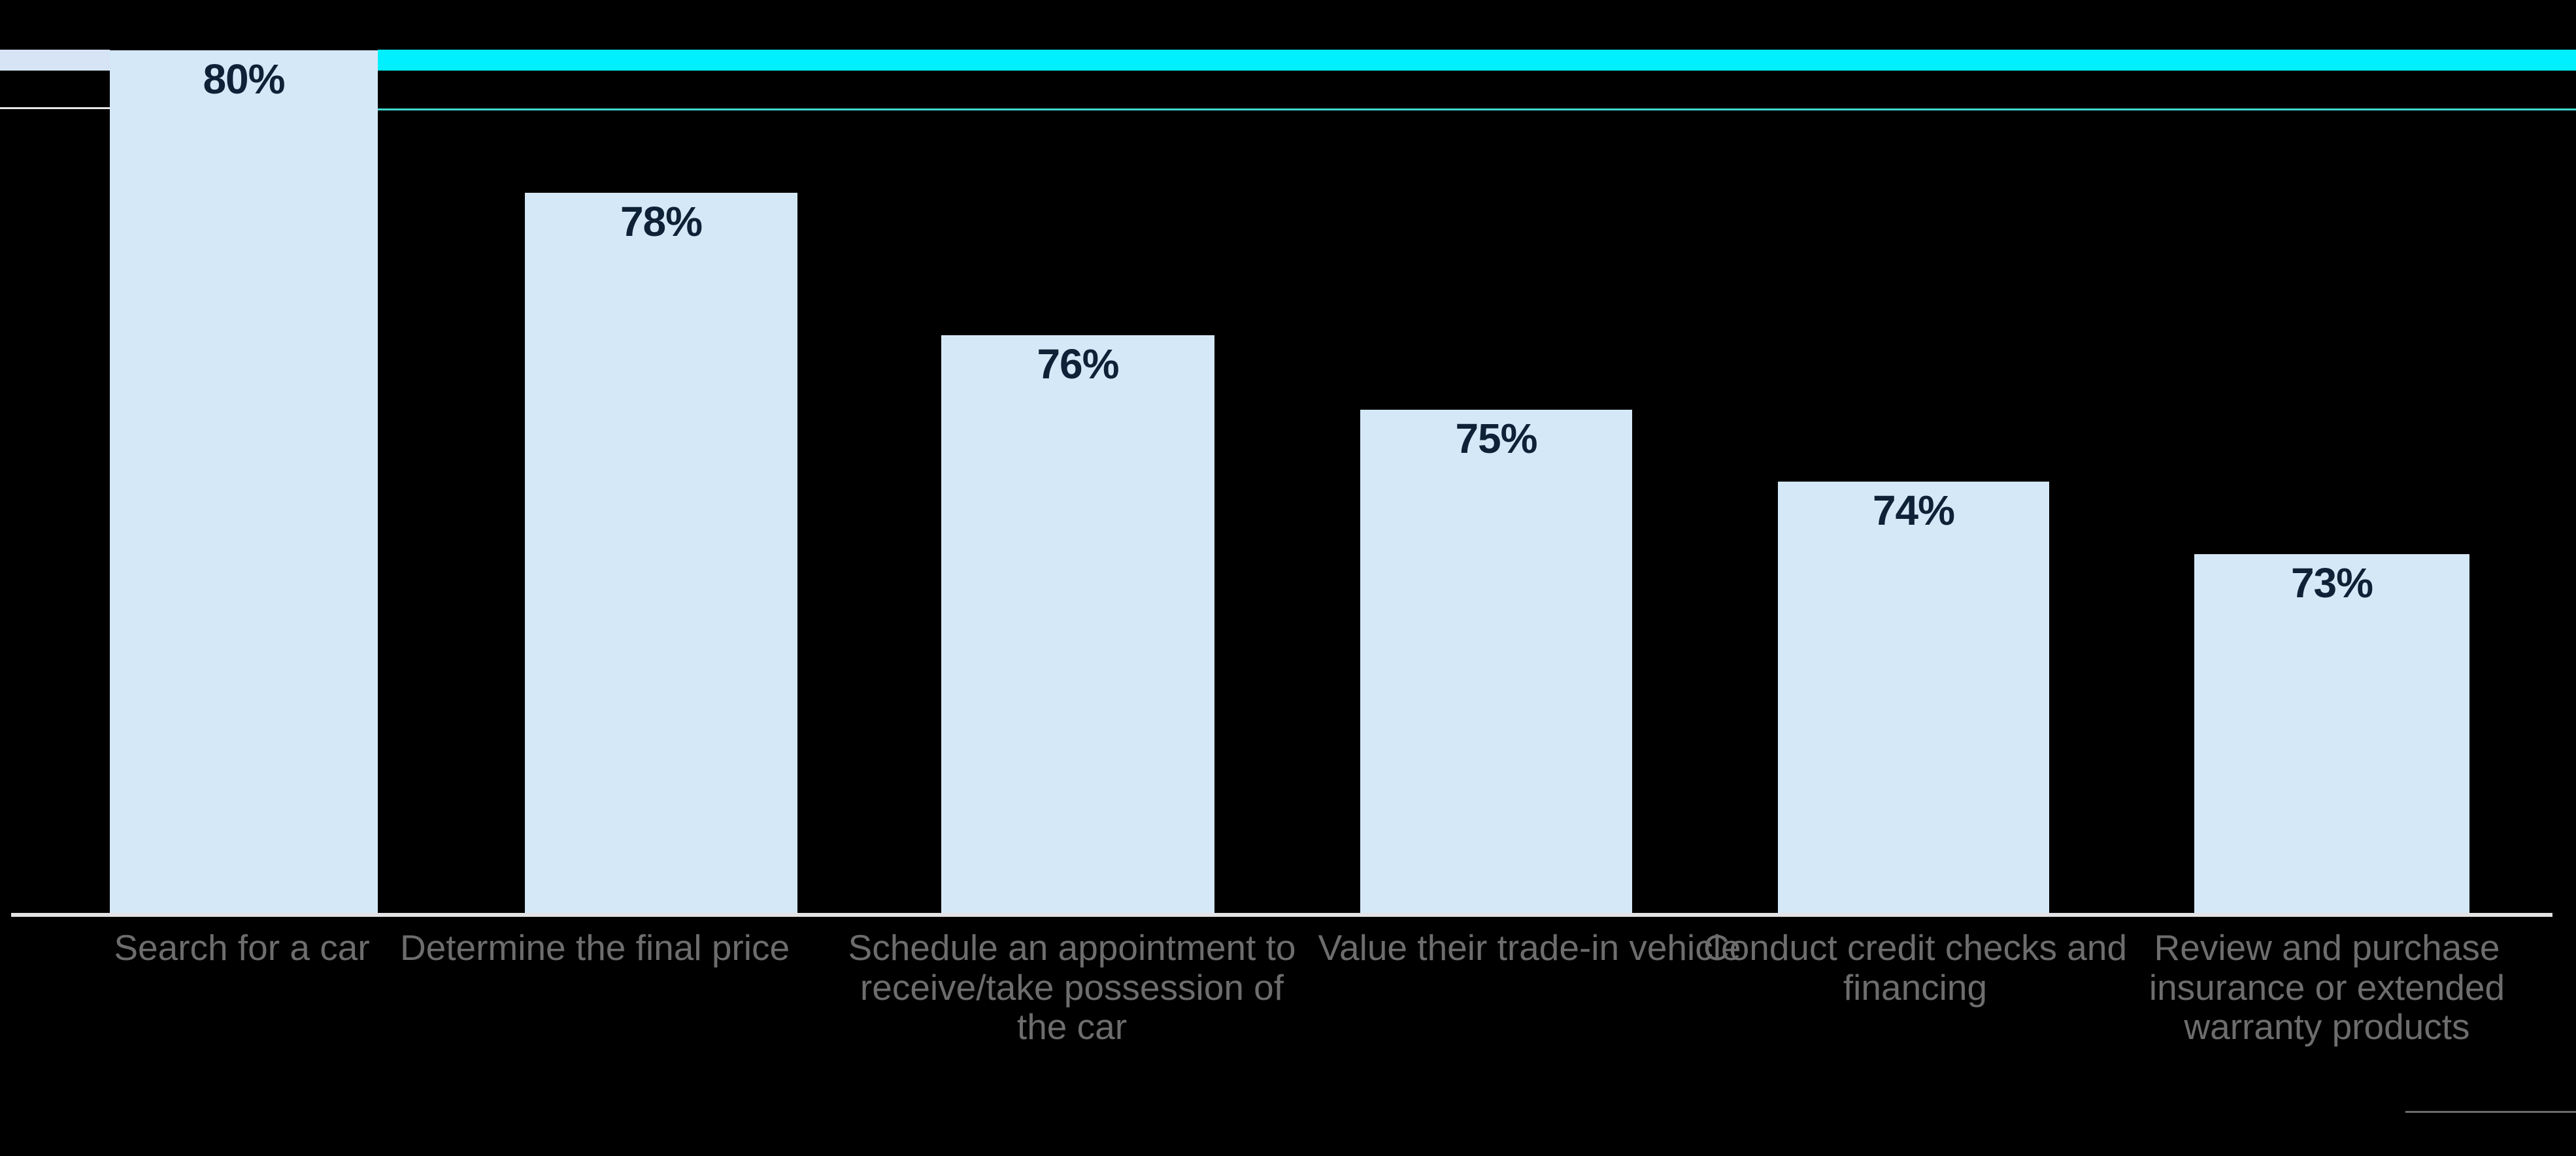 The height and width of the screenshot is (1156, 2576). What do you see at coordinates (1282, 915) in the screenshot?
I see `x-axis-line` at bounding box center [1282, 915].